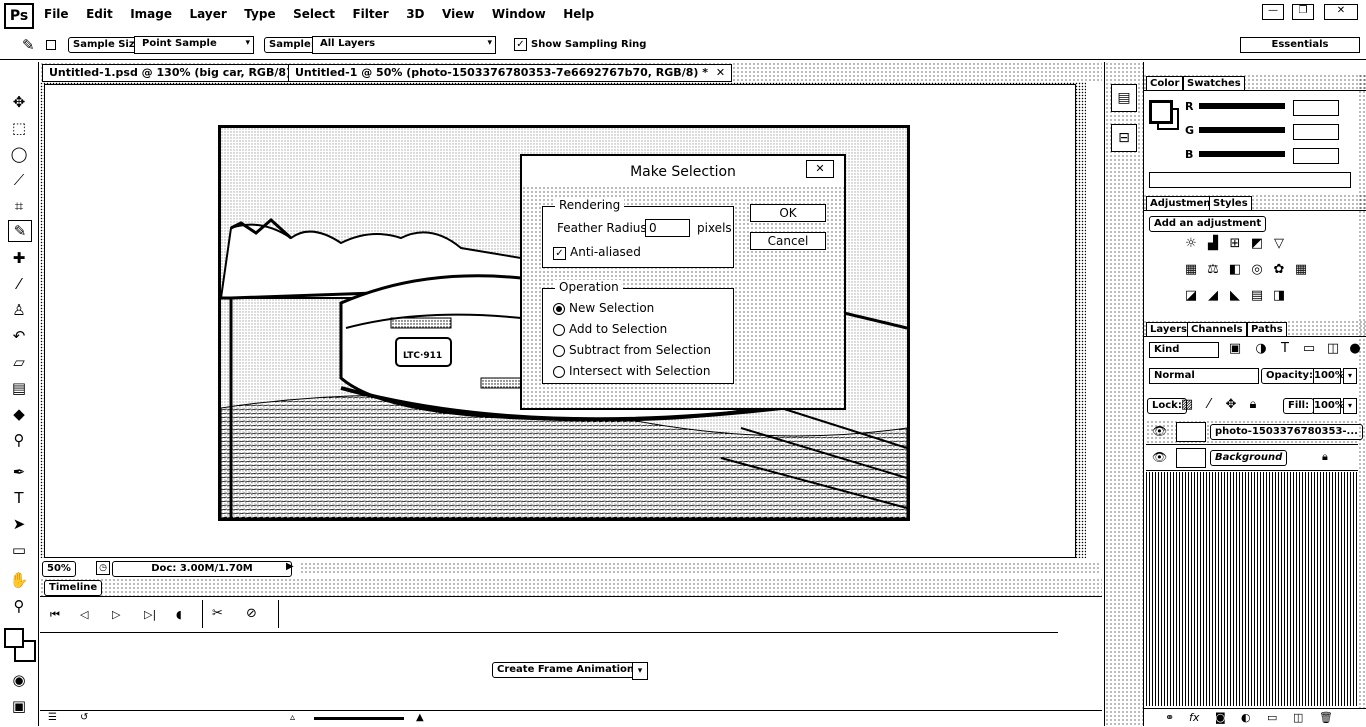 Image resolution: width=1366 pixels, height=727 pixels. What do you see at coordinates (19, 362) in the screenshot?
I see `eraser-tool-icon: ▱` at bounding box center [19, 362].